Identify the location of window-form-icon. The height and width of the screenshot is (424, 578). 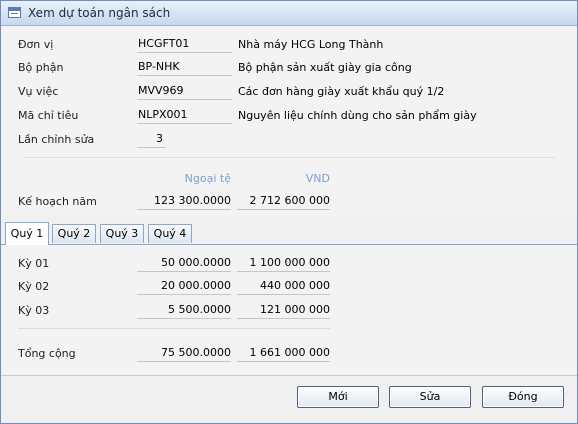
(14, 12).